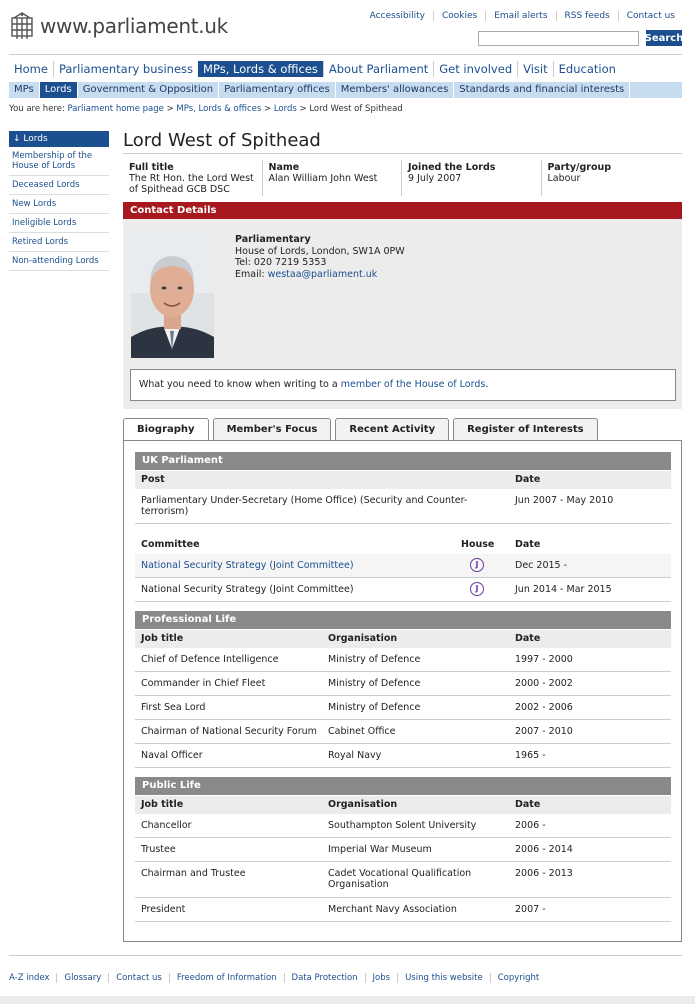 This screenshot has width=695, height=1004. What do you see at coordinates (173, 707) in the screenshot?
I see `job-title: First Sea Lord` at bounding box center [173, 707].